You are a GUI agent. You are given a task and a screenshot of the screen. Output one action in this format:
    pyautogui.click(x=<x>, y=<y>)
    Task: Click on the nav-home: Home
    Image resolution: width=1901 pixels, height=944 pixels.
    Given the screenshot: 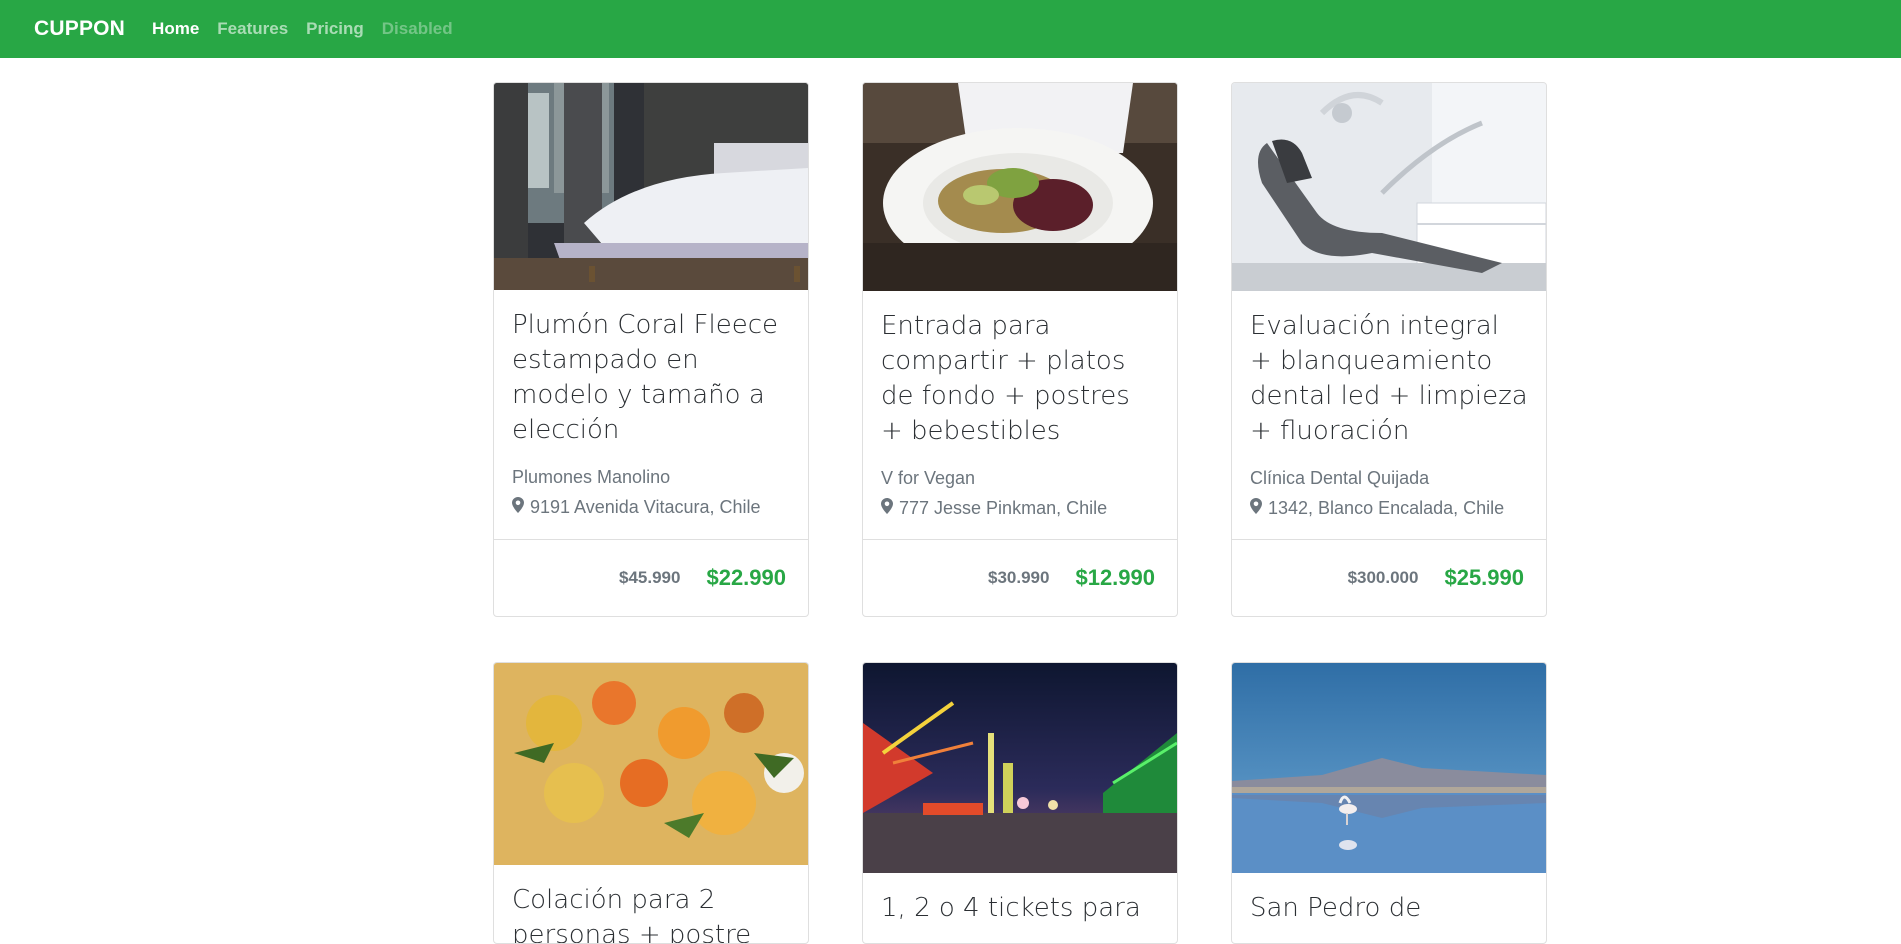 What is the action you would take?
    pyautogui.click(x=175, y=29)
    